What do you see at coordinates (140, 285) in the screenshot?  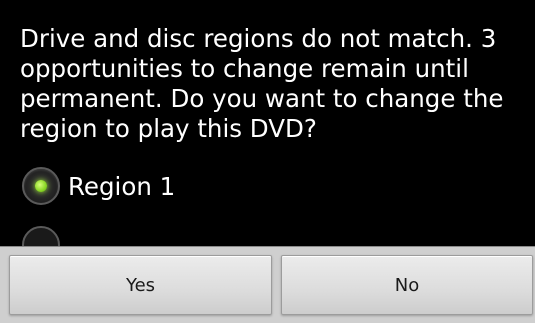 I see `yes-button: Yes` at bounding box center [140, 285].